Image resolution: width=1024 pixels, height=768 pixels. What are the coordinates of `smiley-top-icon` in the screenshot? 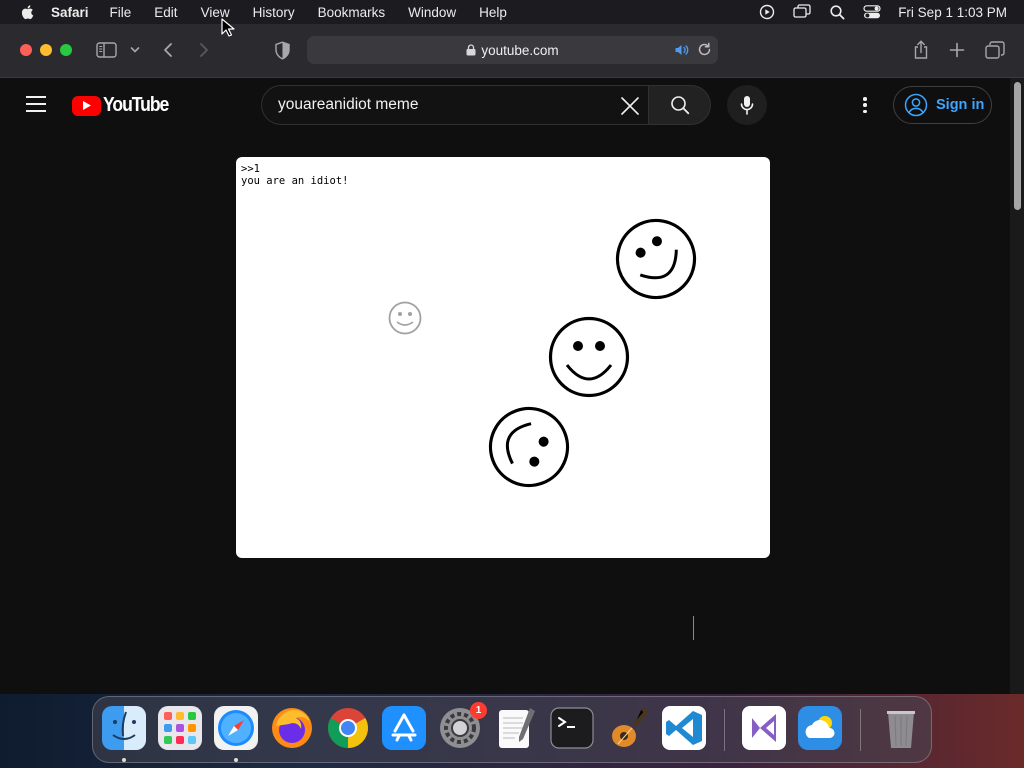 It's located at (656, 259).